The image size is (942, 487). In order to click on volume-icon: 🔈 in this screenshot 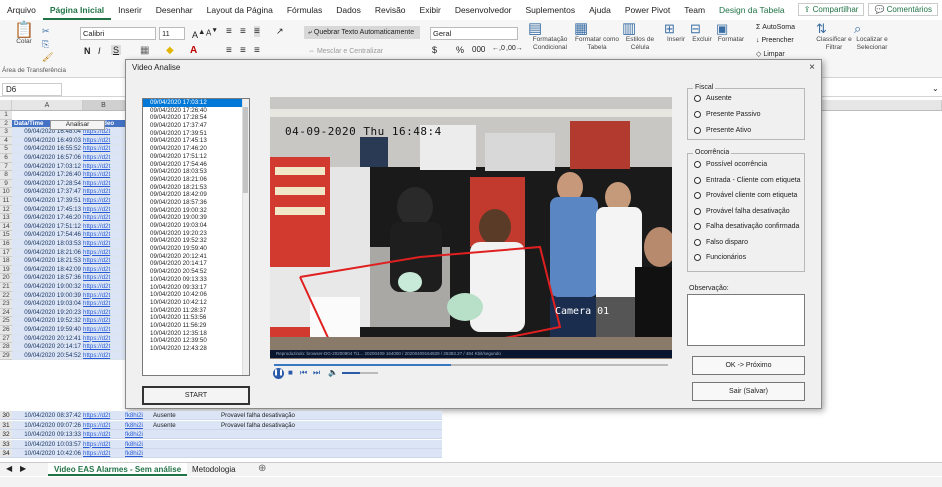, I will do `click(333, 372)`.